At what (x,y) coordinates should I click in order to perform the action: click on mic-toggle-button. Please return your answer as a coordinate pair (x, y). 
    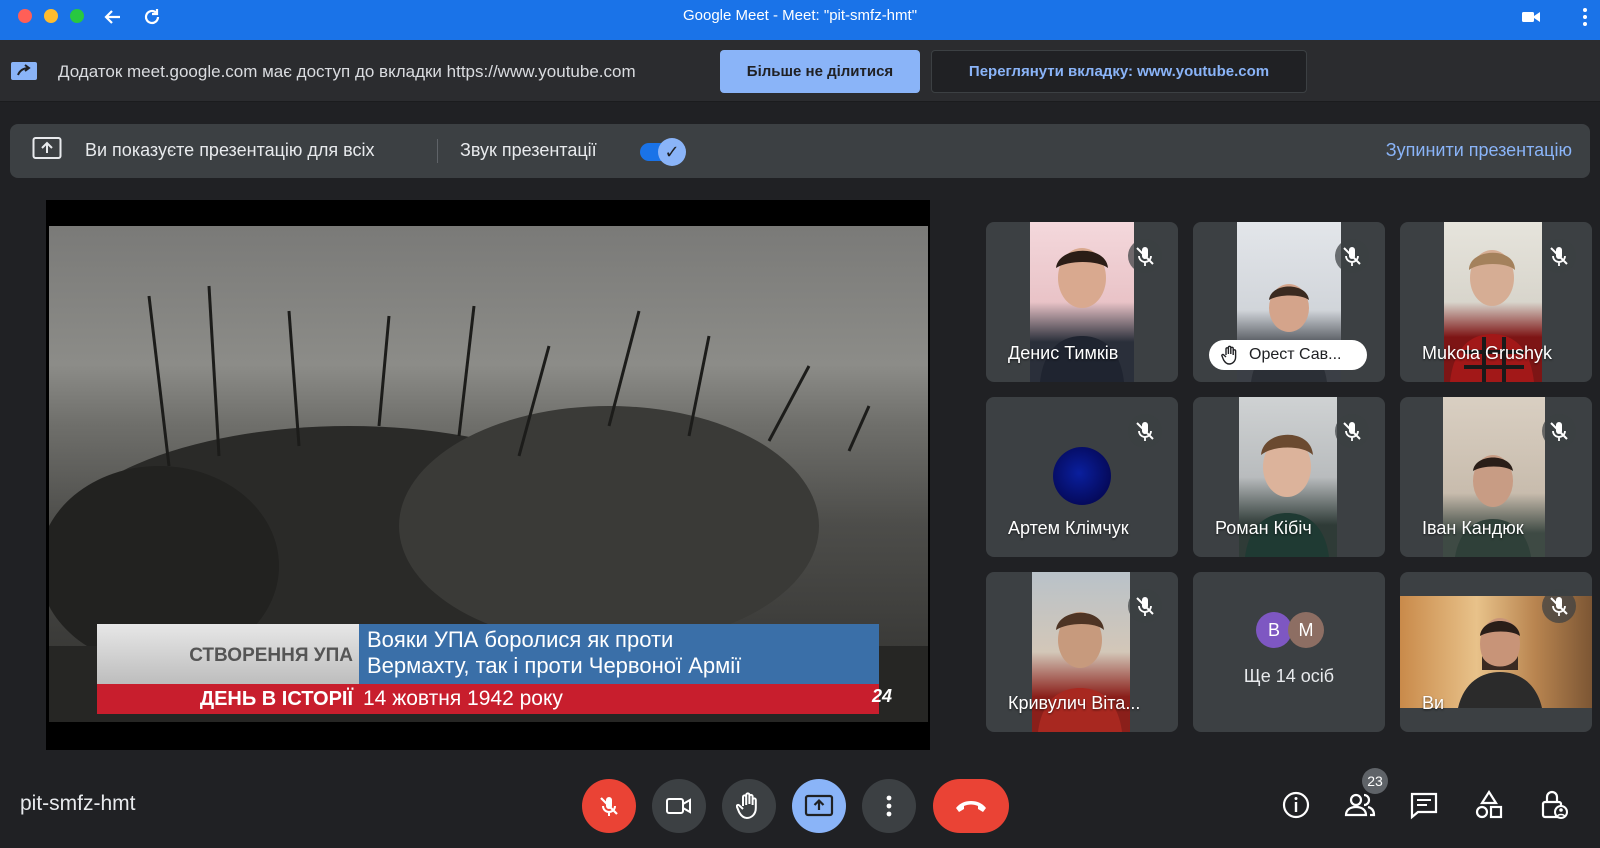
    Looking at the image, I should click on (609, 806).